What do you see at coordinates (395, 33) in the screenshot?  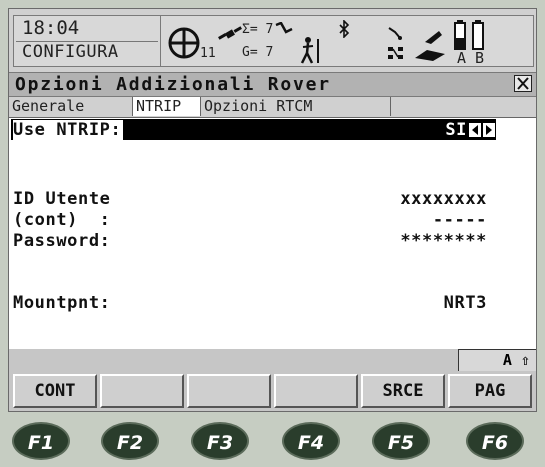 I see `radio-link-icon` at bounding box center [395, 33].